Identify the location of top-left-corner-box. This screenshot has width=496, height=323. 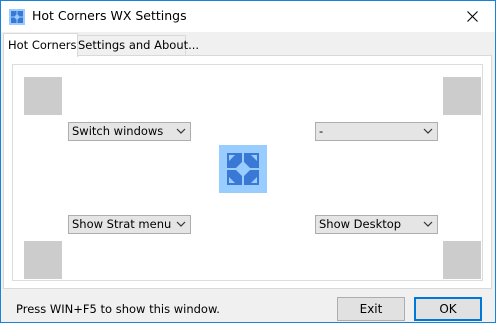
(43, 96).